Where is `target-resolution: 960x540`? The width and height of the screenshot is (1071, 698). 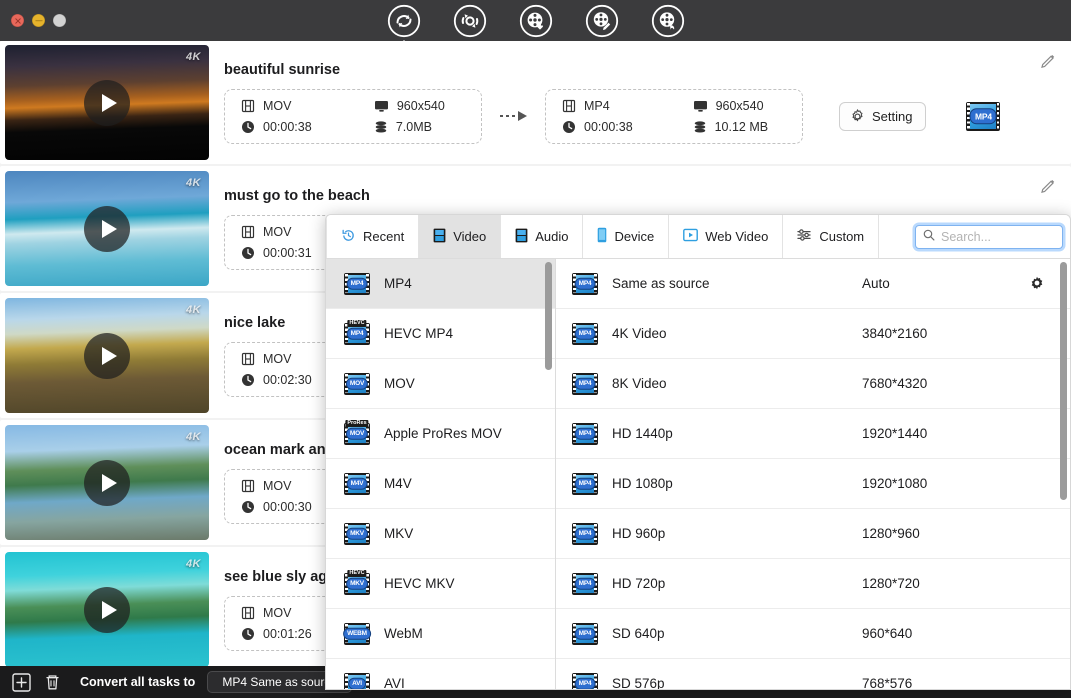
target-resolution: 960x540 is located at coordinates (739, 106).